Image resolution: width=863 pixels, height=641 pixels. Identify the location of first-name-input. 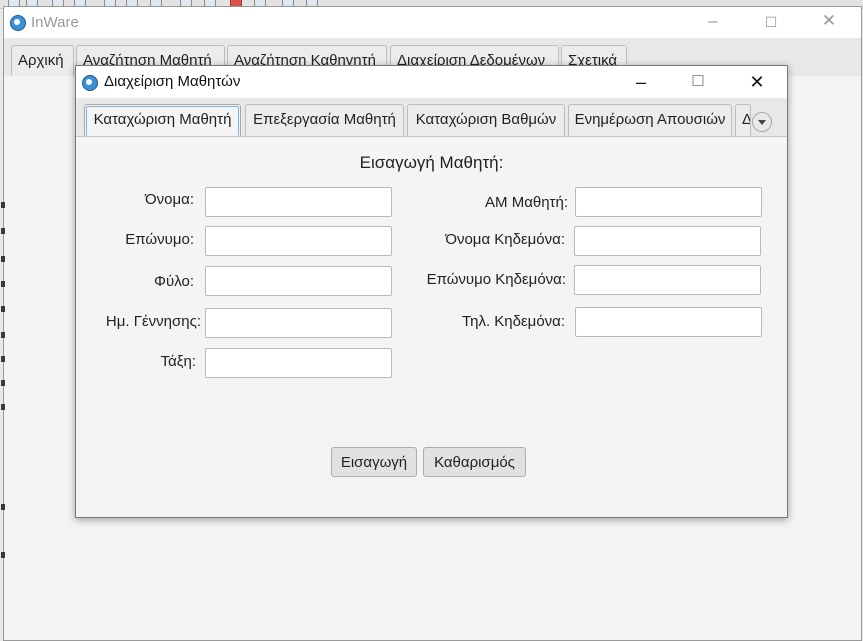
(298, 202).